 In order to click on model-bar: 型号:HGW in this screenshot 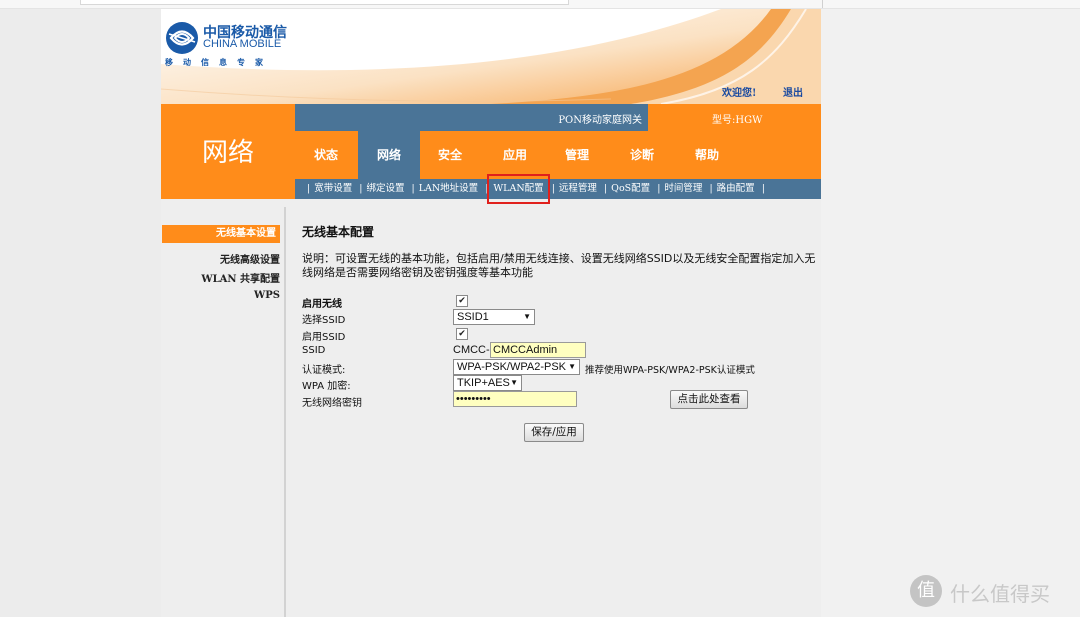, I will do `click(734, 117)`.